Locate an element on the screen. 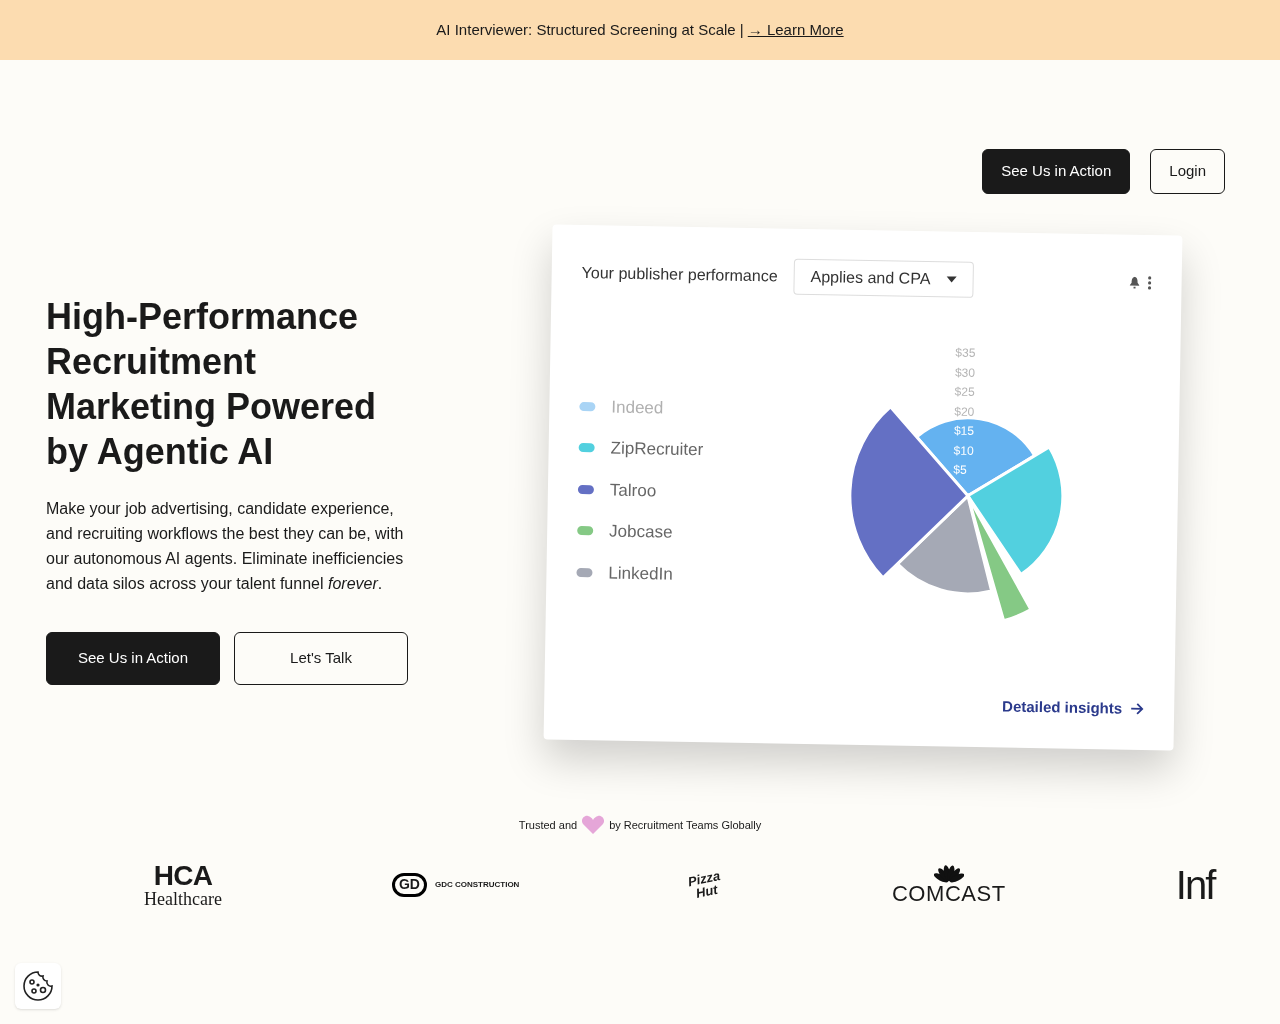 The height and width of the screenshot is (1024, 1280). scale-label: $20 is located at coordinates (964, 412).